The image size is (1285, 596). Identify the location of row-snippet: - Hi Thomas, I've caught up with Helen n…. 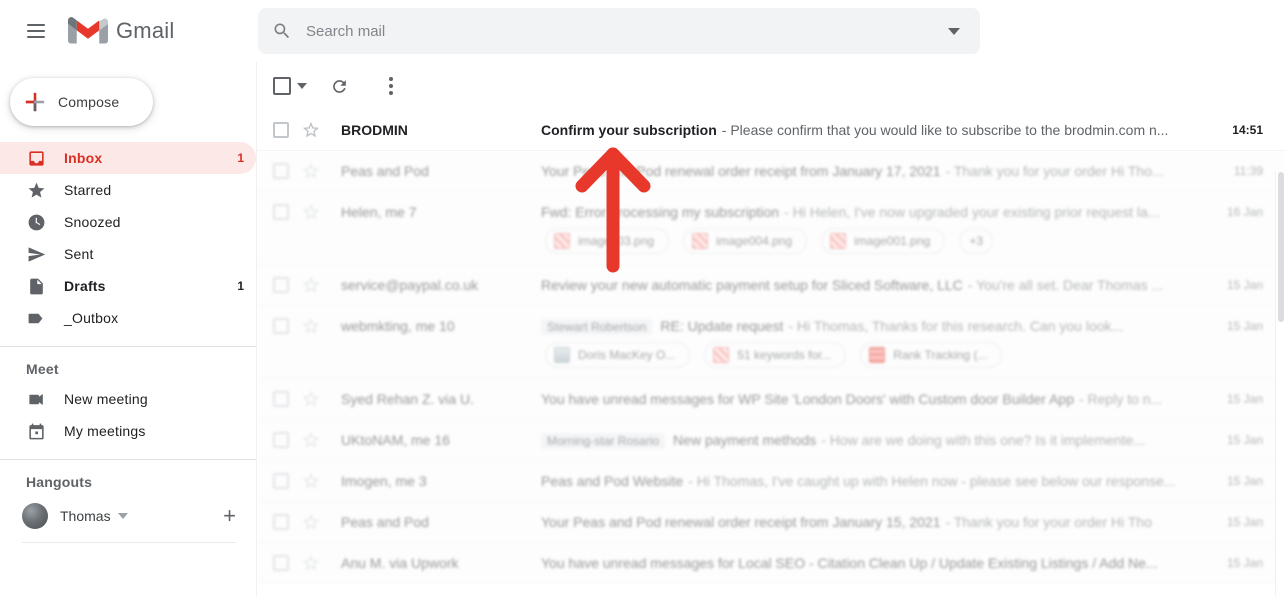
(932, 481).